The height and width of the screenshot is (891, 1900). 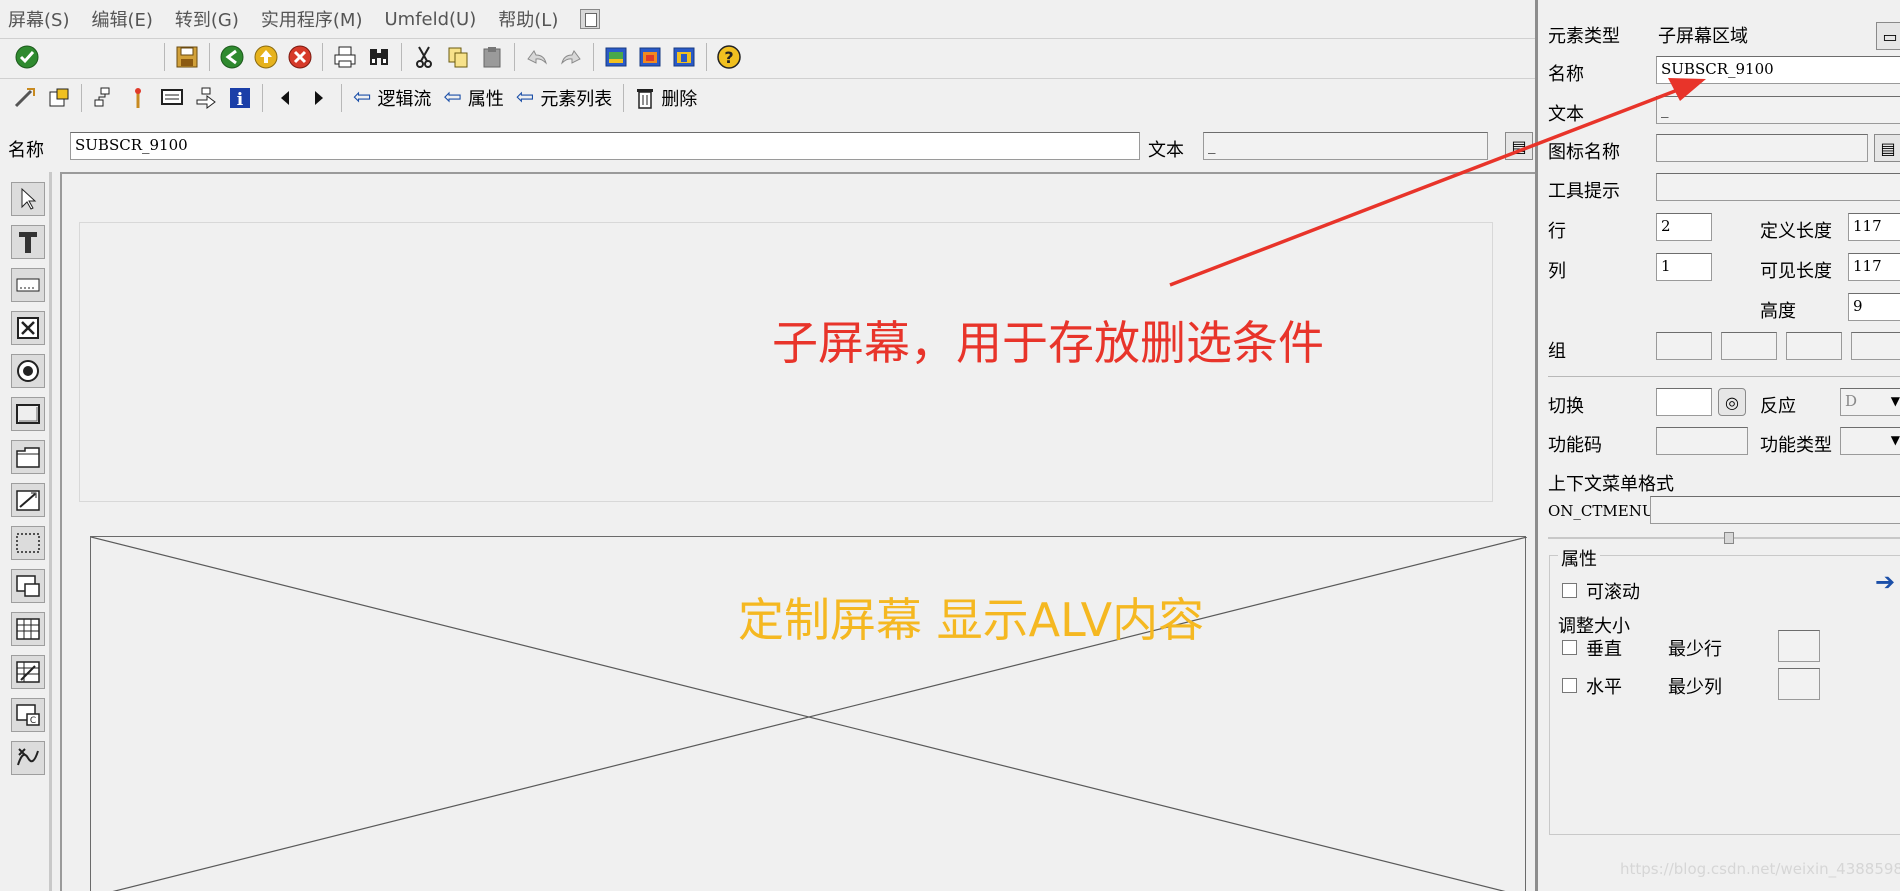 I want to click on hierarchy-icon, so click(x=104, y=98).